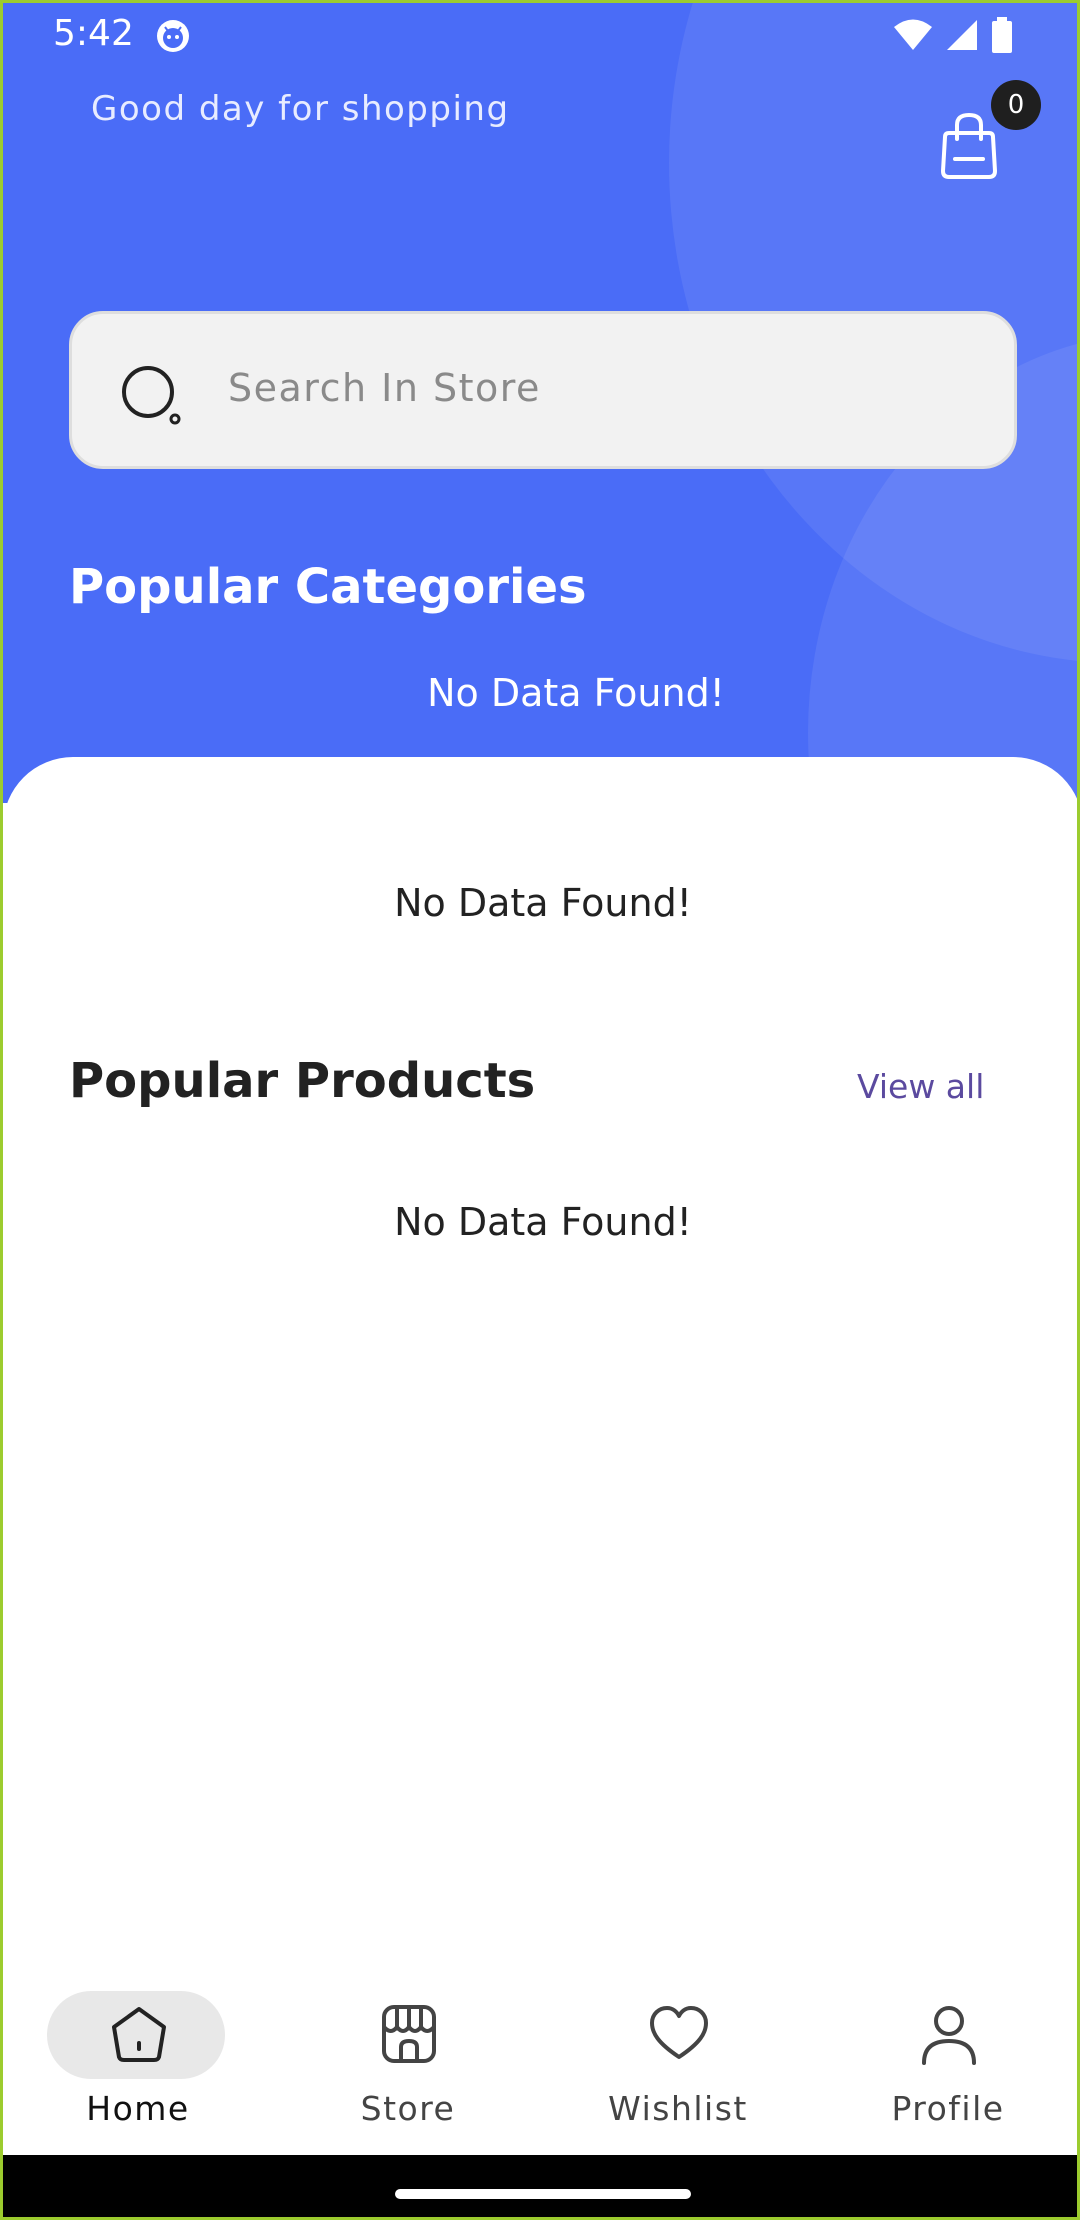 The image size is (1080, 2220). Describe the element at coordinates (678, 2108) in the screenshot. I see `nav-label-wishlist: Wishlist` at that location.